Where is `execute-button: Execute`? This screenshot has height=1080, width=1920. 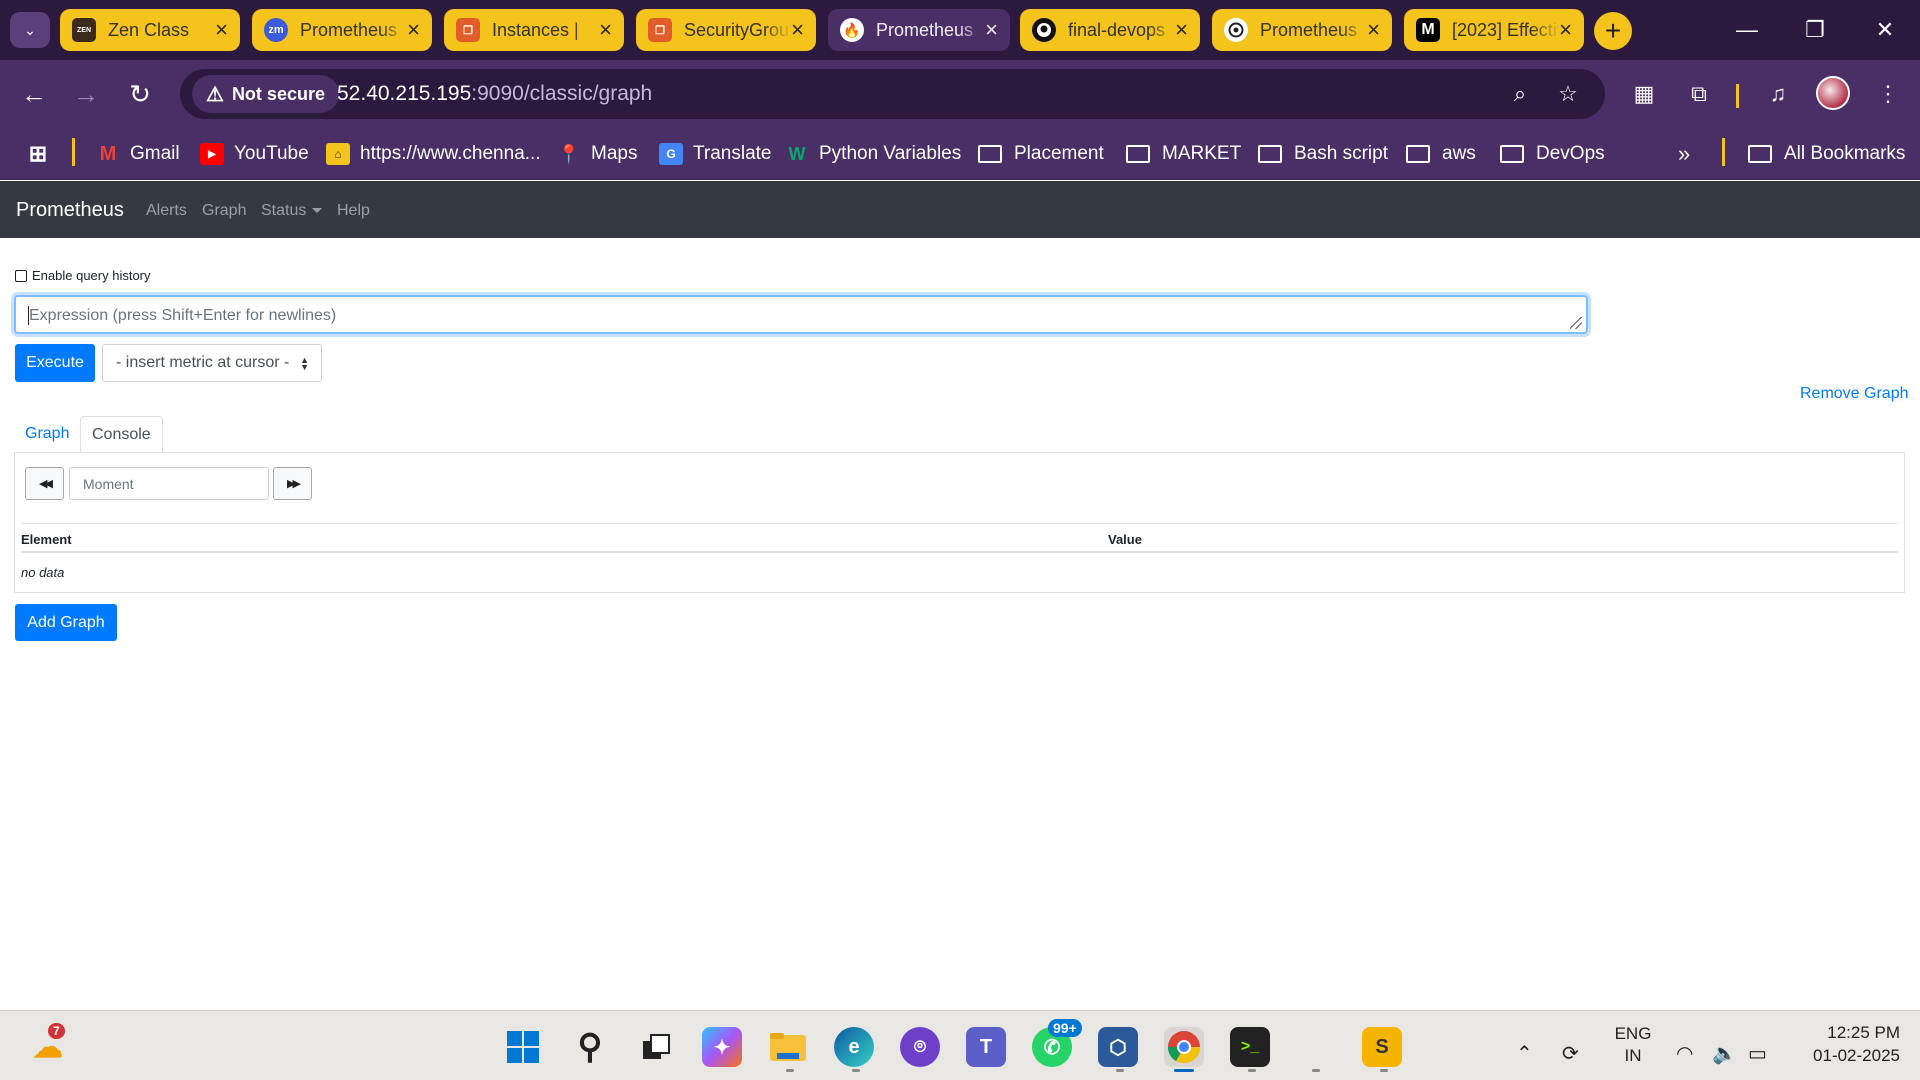
execute-button: Execute is located at coordinates (55, 363).